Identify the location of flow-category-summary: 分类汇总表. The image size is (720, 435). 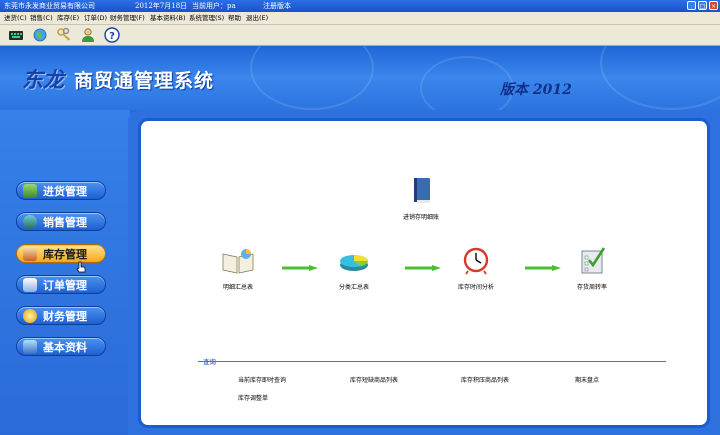
(354, 268).